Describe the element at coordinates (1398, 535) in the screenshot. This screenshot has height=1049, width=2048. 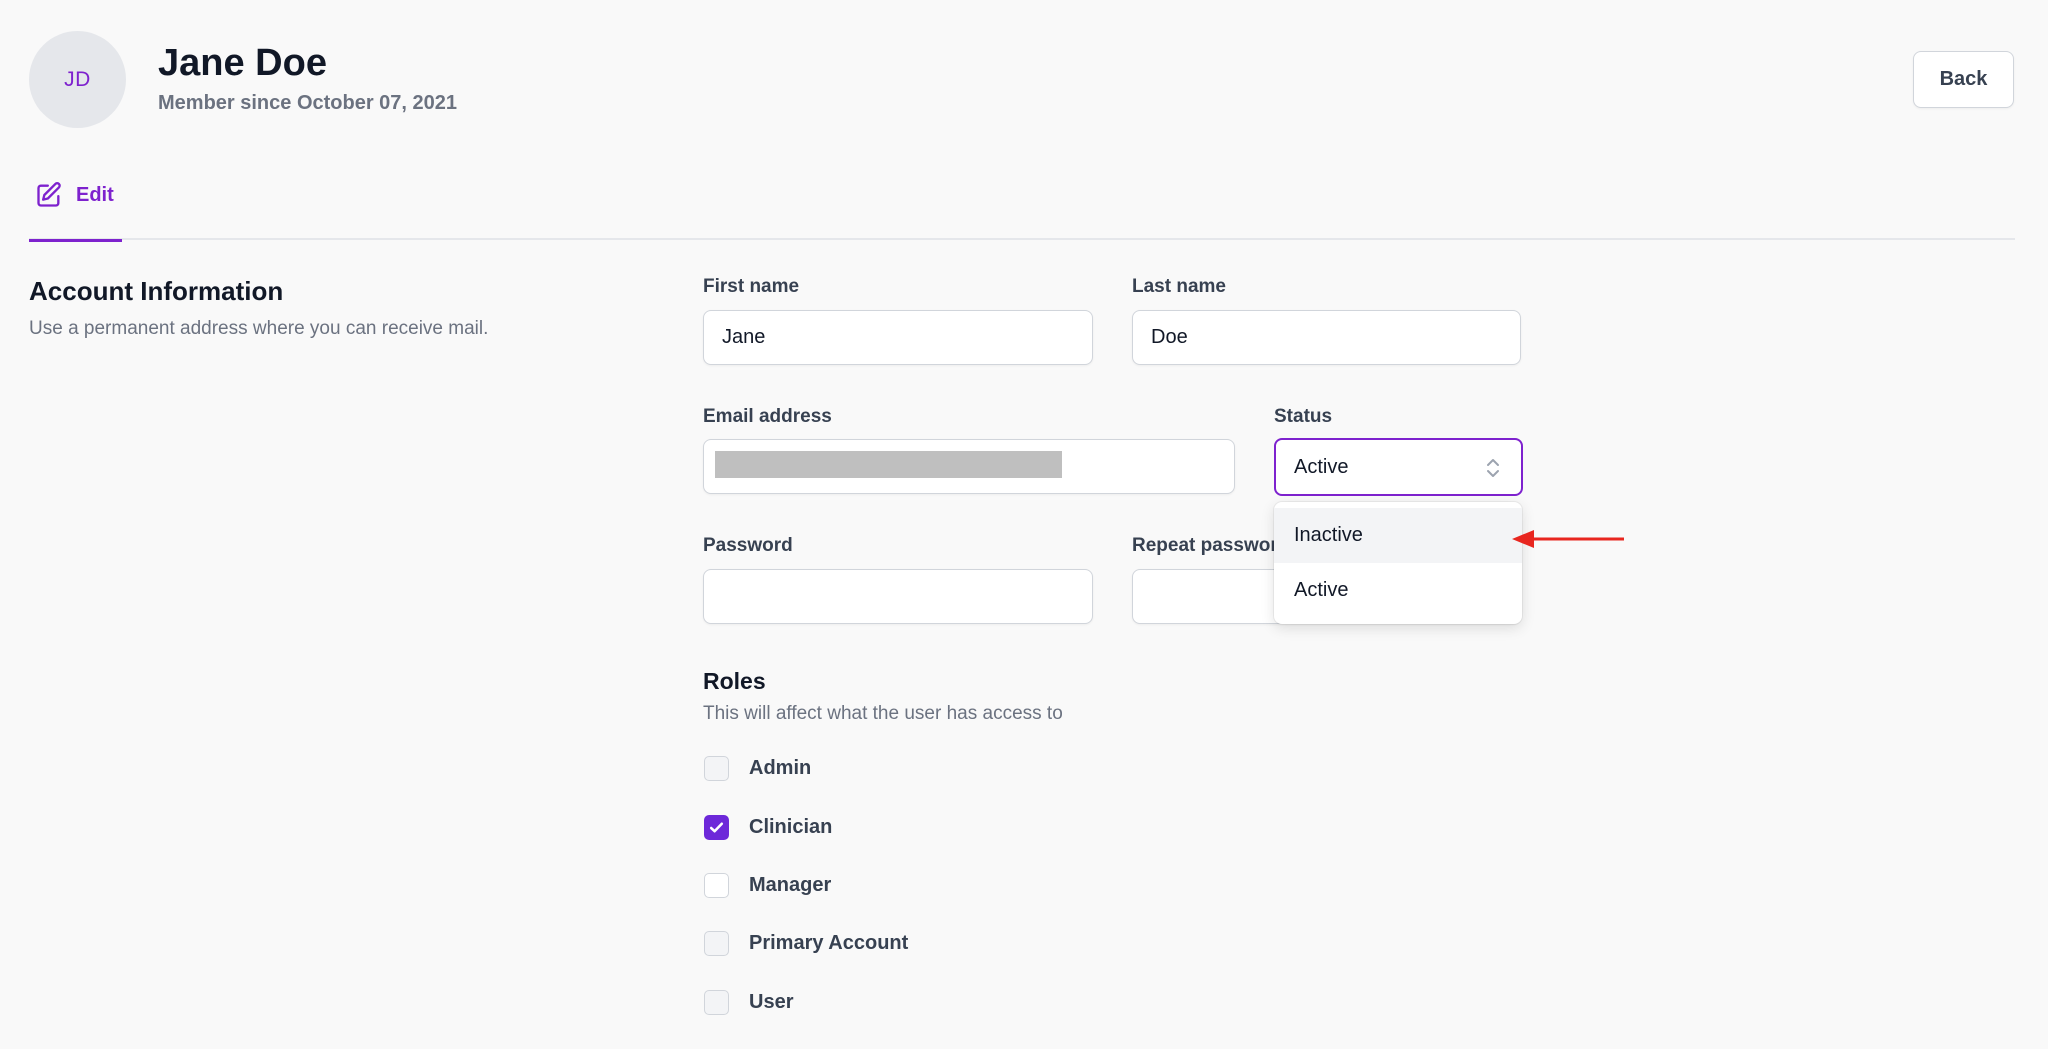
I see `status-option-inactive: Inactive` at that location.